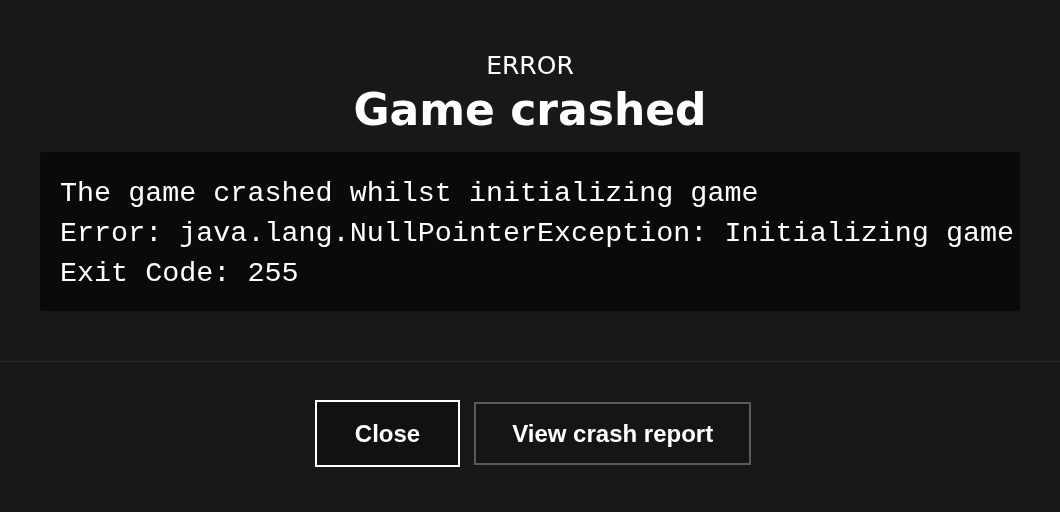 The width and height of the screenshot is (1060, 512). What do you see at coordinates (387, 433) in the screenshot?
I see `dialog-button: Close` at bounding box center [387, 433].